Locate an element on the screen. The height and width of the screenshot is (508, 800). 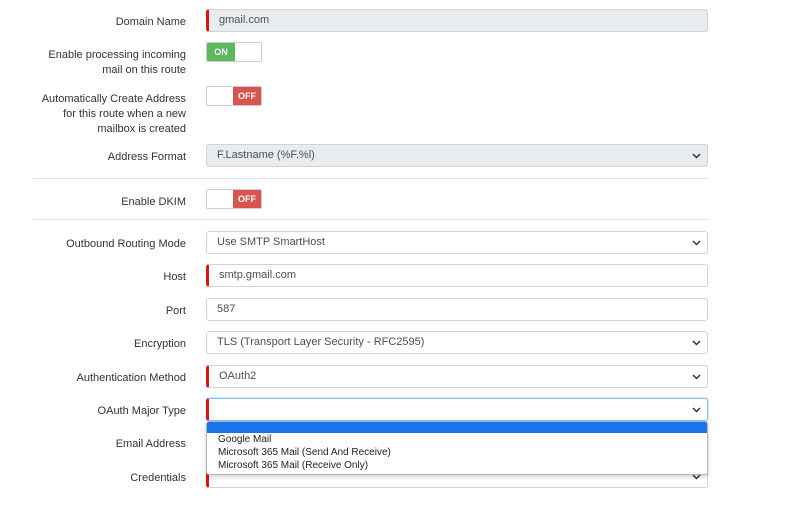
host-input: smtp.gmail.com is located at coordinates (457, 275).